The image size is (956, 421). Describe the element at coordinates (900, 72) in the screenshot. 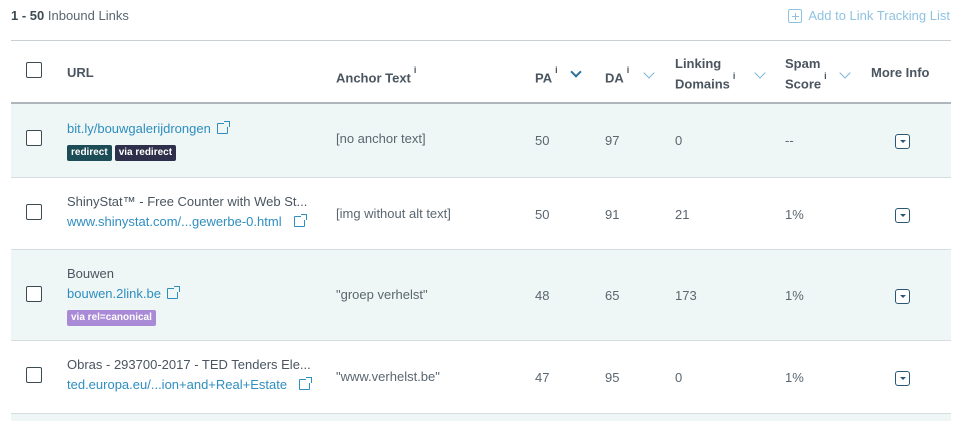

I see `column-more-info: More Info` at that location.